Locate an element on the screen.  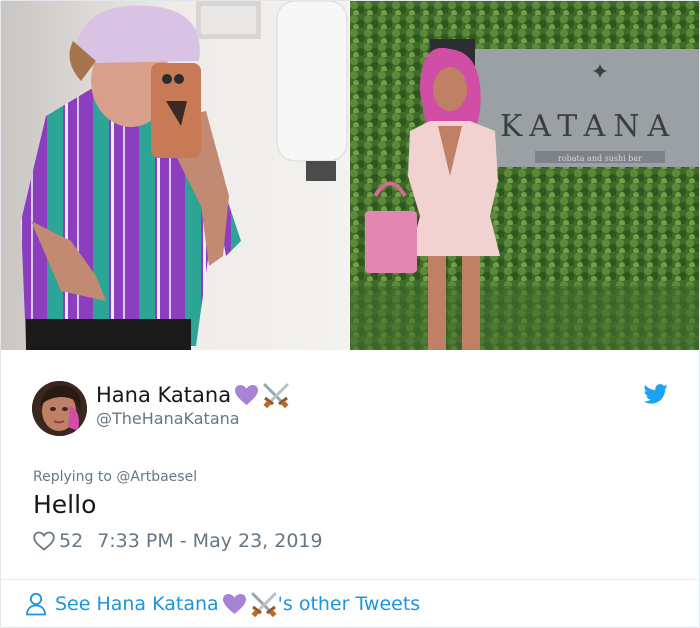
see-prefix: See is located at coordinates (73, 604).